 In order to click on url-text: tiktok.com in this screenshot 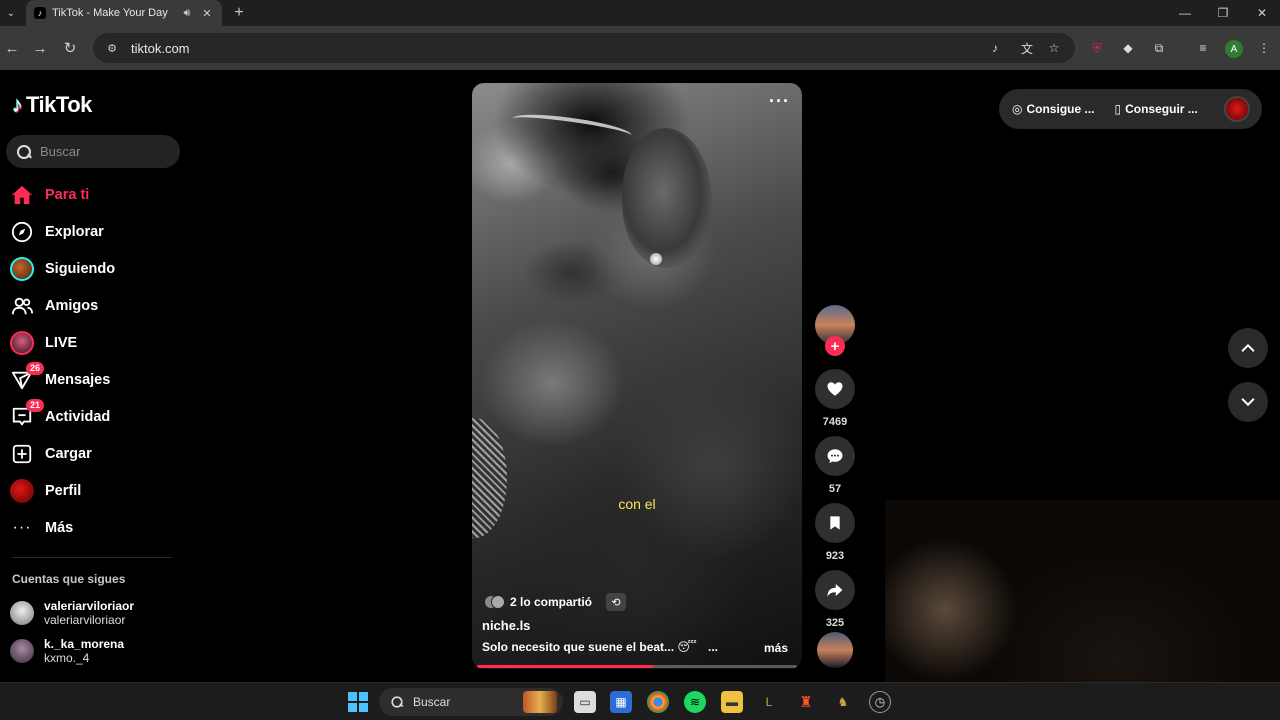, I will do `click(160, 48)`.